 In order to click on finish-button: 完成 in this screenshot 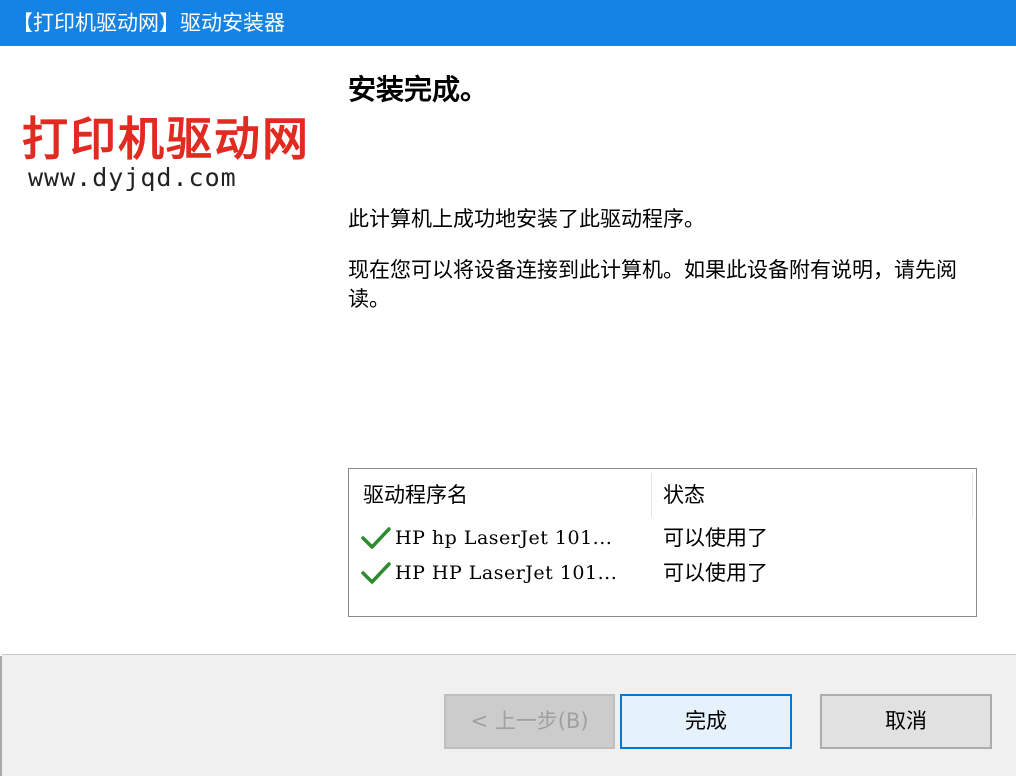, I will do `click(706, 721)`.